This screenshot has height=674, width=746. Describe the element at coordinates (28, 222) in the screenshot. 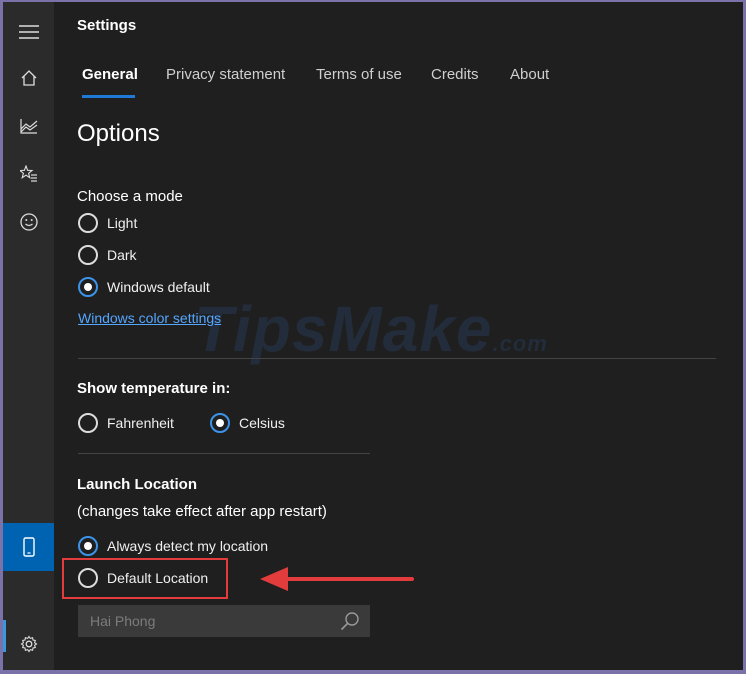

I see `smiley-icon` at that location.